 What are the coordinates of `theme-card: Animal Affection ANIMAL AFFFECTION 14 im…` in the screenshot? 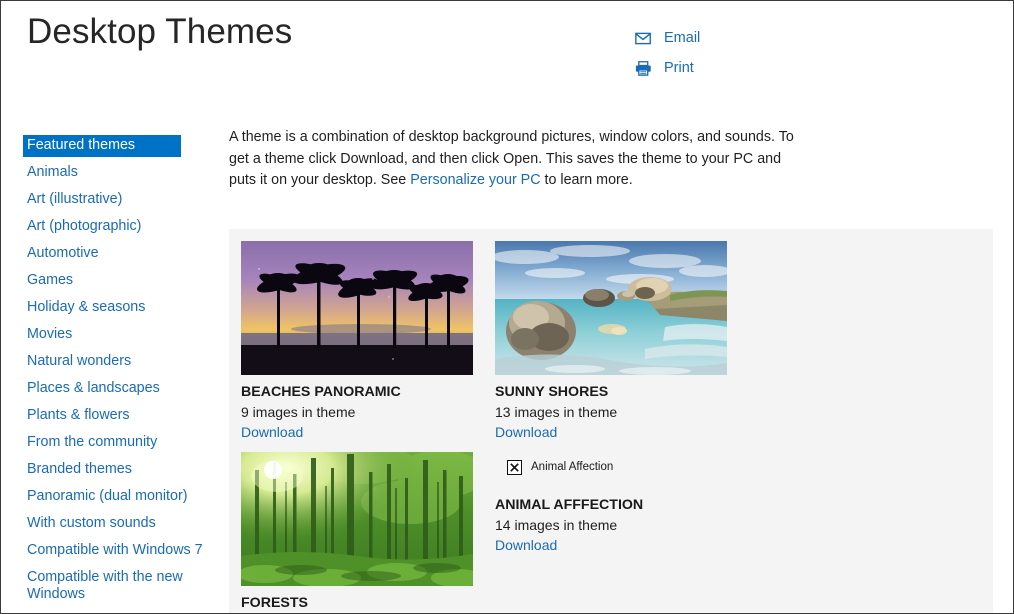 It's located at (622, 532).